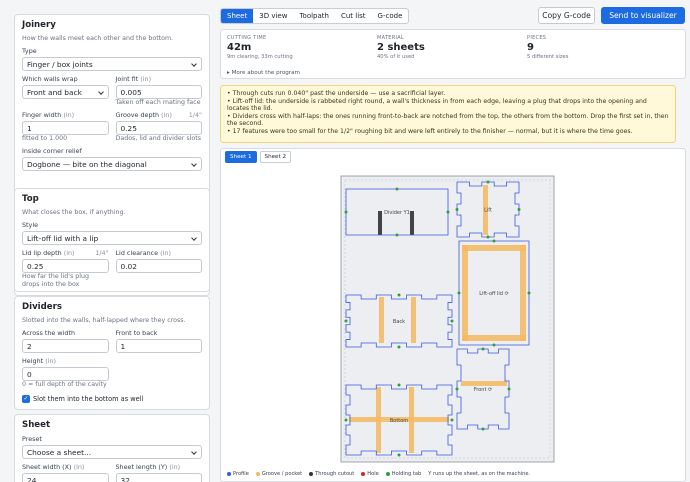 This screenshot has width=690, height=482. What do you see at coordinates (79, 467) in the screenshot?
I see `sheet-width-unit: (in)` at bounding box center [79, 467].